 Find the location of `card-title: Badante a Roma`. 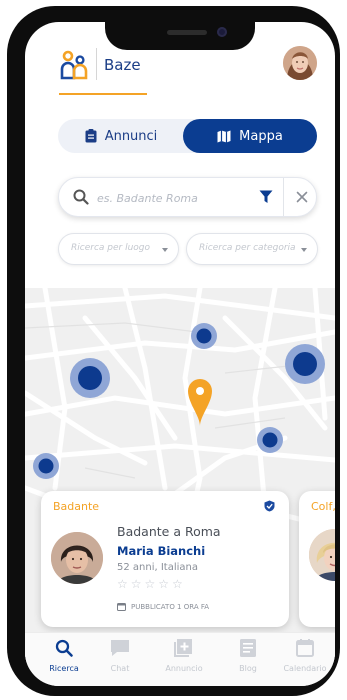

card-title: Badante a Roma is located at coordinates (169, 531).